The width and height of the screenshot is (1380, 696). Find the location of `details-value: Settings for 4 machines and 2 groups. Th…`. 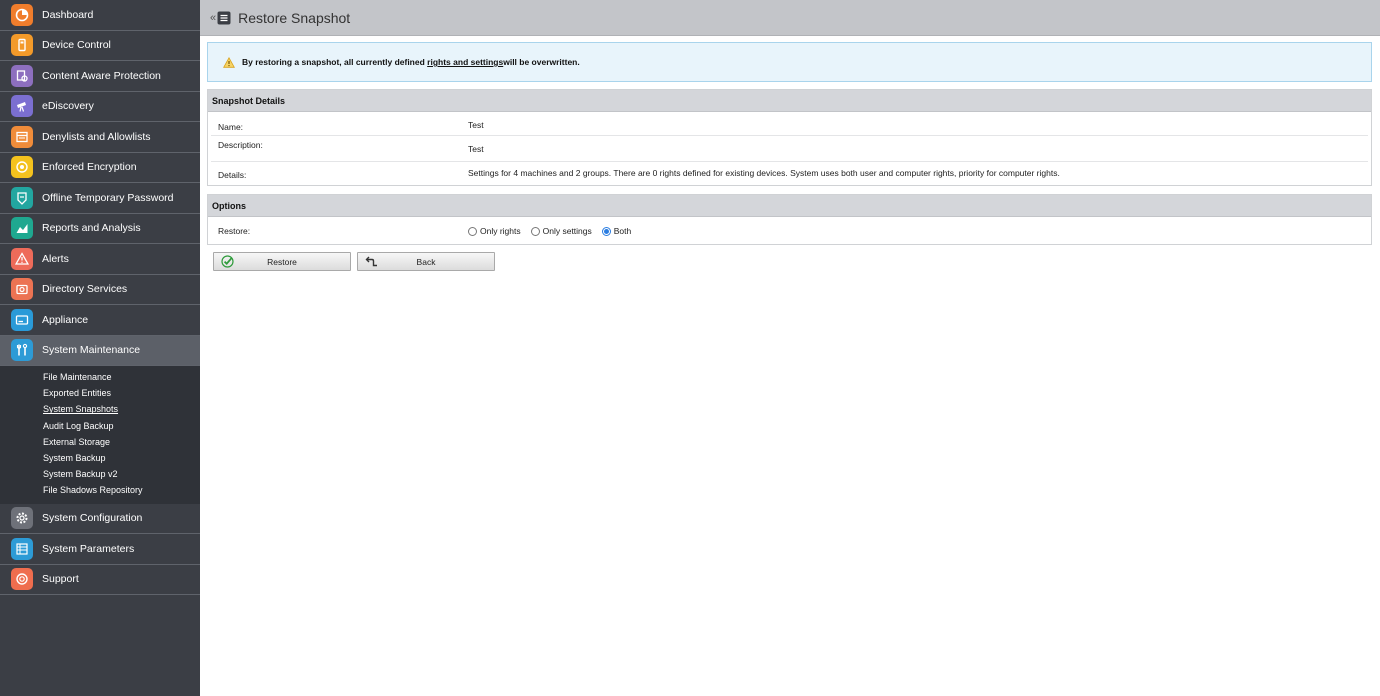

details-value: Settings for 4 machines and 2 groups. Th… is located at coordinates (764, 173).